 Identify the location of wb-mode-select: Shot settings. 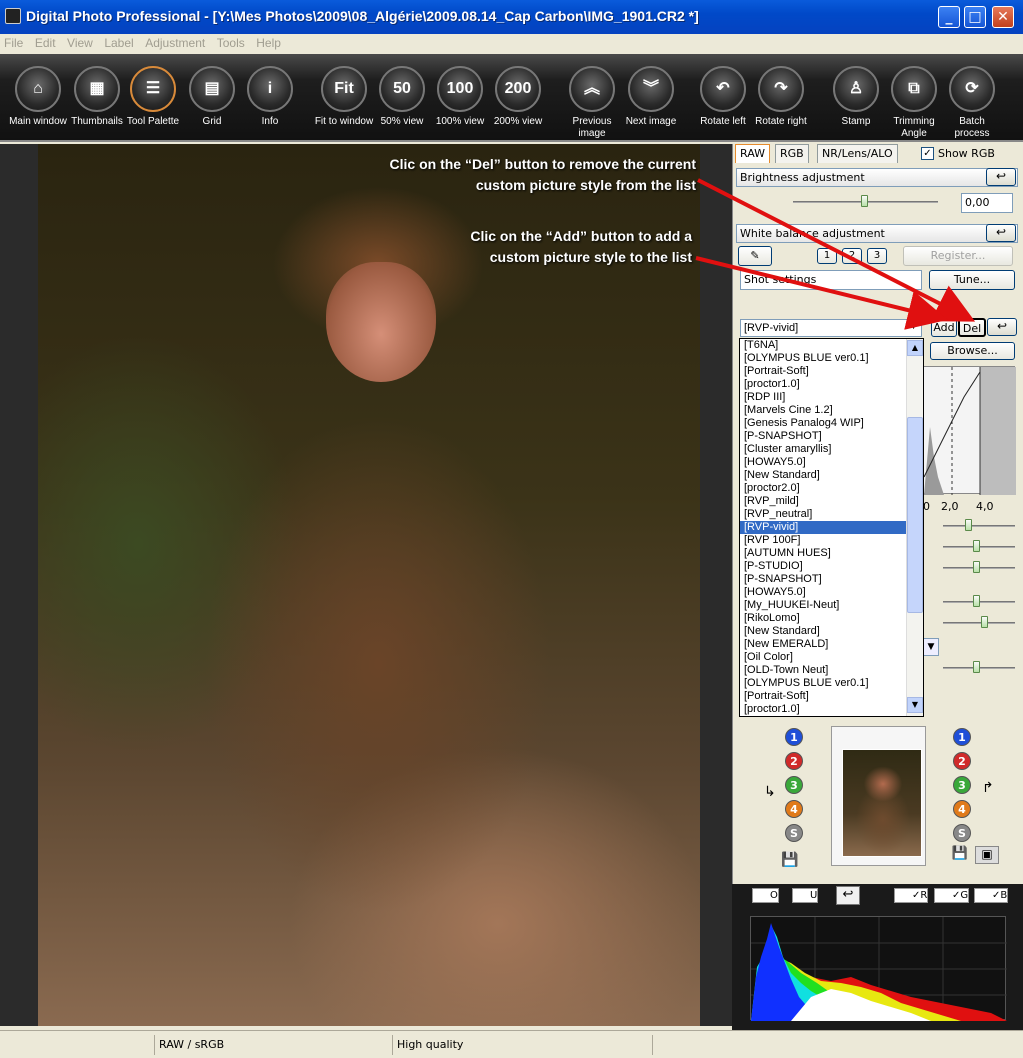
(831, 280).